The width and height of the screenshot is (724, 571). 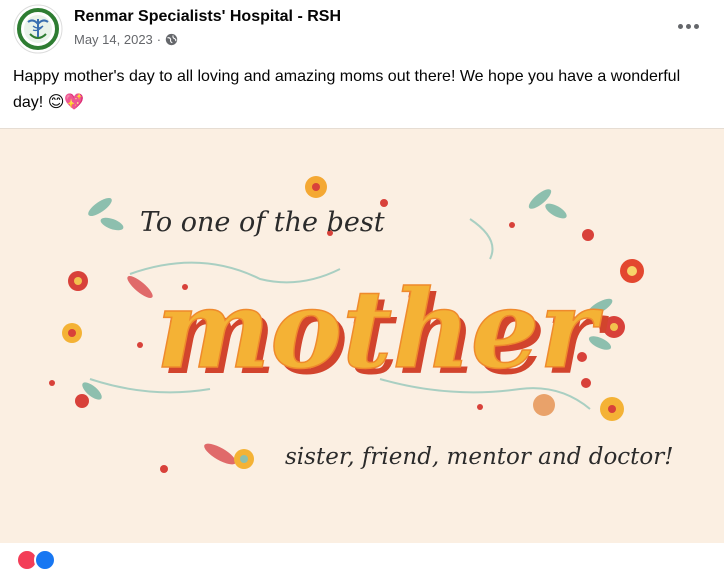 I want to click on more-options-button, so click(x=688, y=26).